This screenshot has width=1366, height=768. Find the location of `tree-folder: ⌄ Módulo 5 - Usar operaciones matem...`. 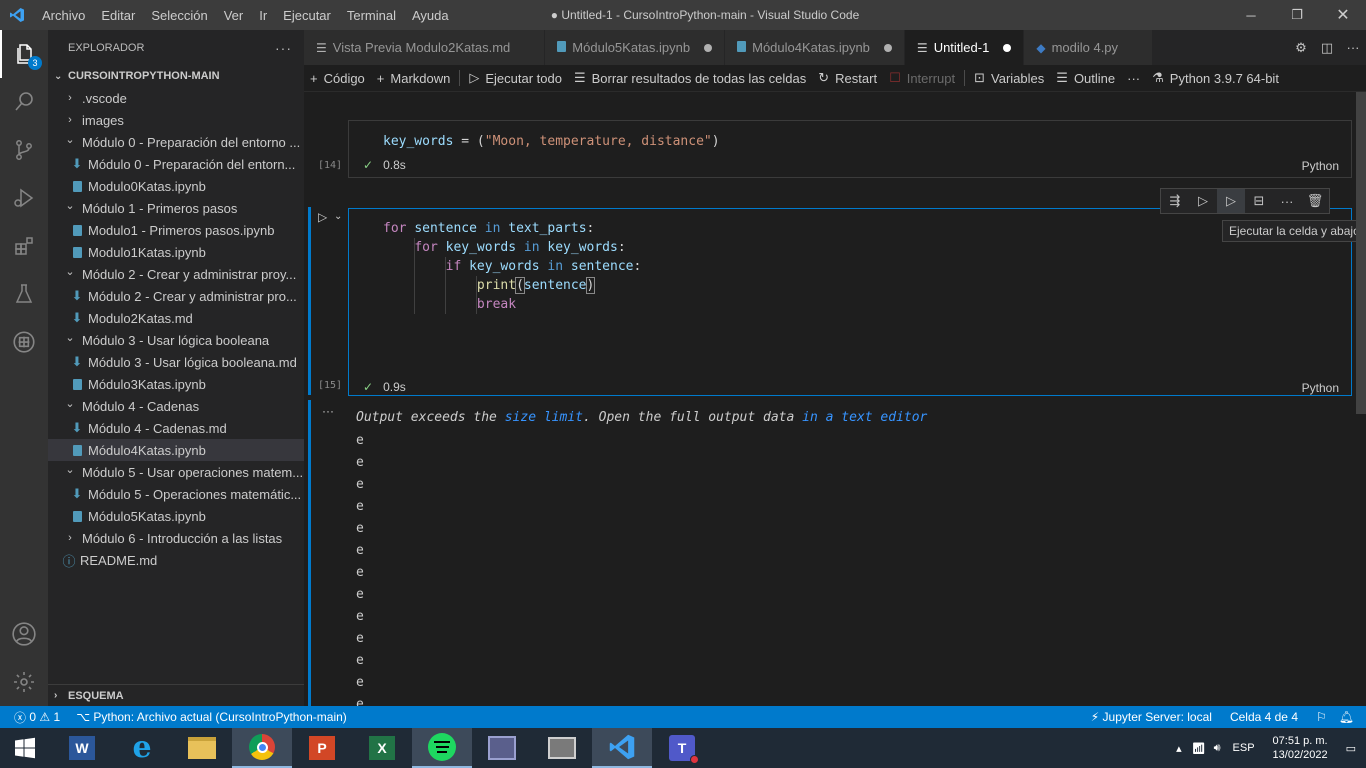

tree-folder: ⌄ Módulo 5 - Usar operaciones matem... is located at coordinates (176, 472).